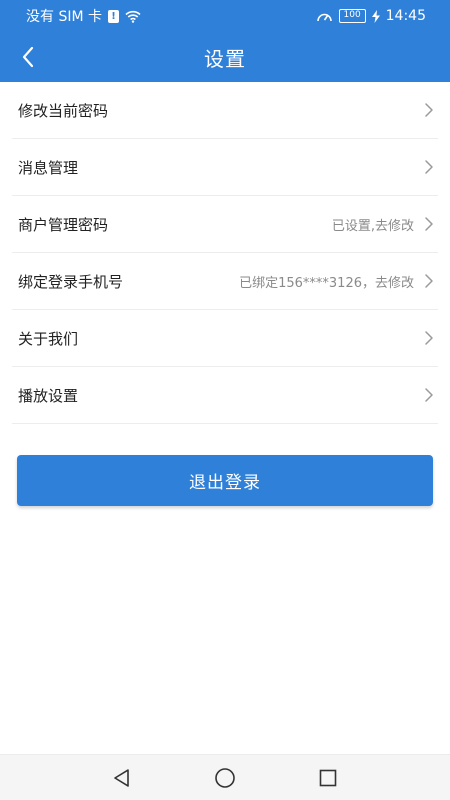 This screenshot has height=800, width=450. I want to click on status-left: 没有 SIM 卡 !, so click(83, 16).